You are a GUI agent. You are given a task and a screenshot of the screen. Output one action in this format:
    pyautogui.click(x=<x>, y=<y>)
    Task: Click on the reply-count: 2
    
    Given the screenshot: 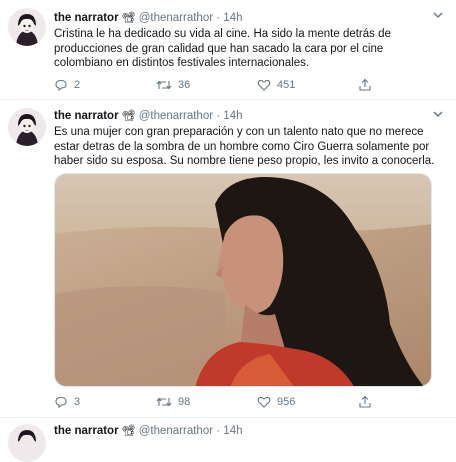 What is the action you would take?
    pyautogui.click(x=77, y=85)
    